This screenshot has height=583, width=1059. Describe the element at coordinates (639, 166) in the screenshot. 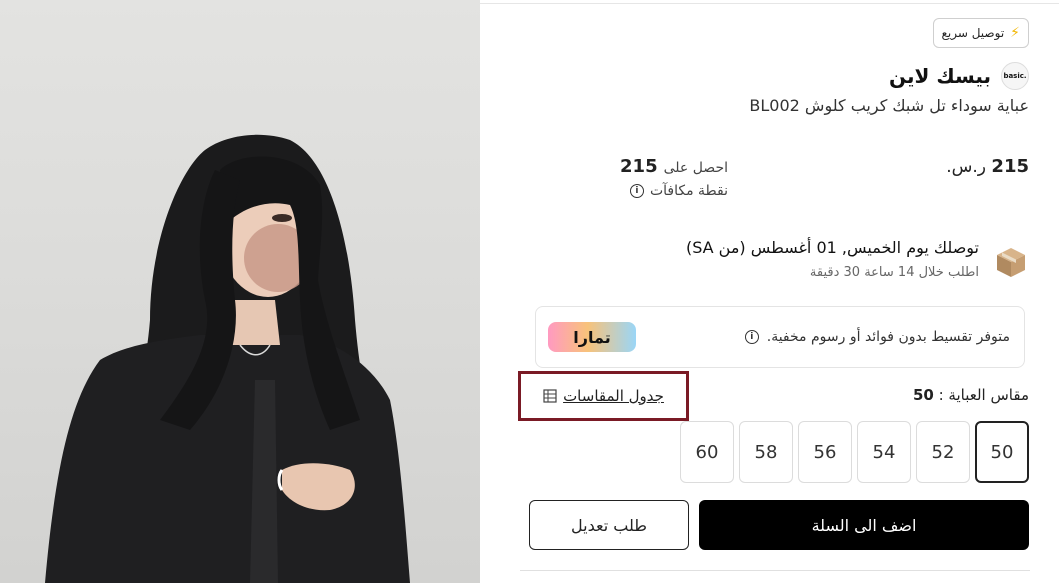

I see `rewards-points: 215` at that location.